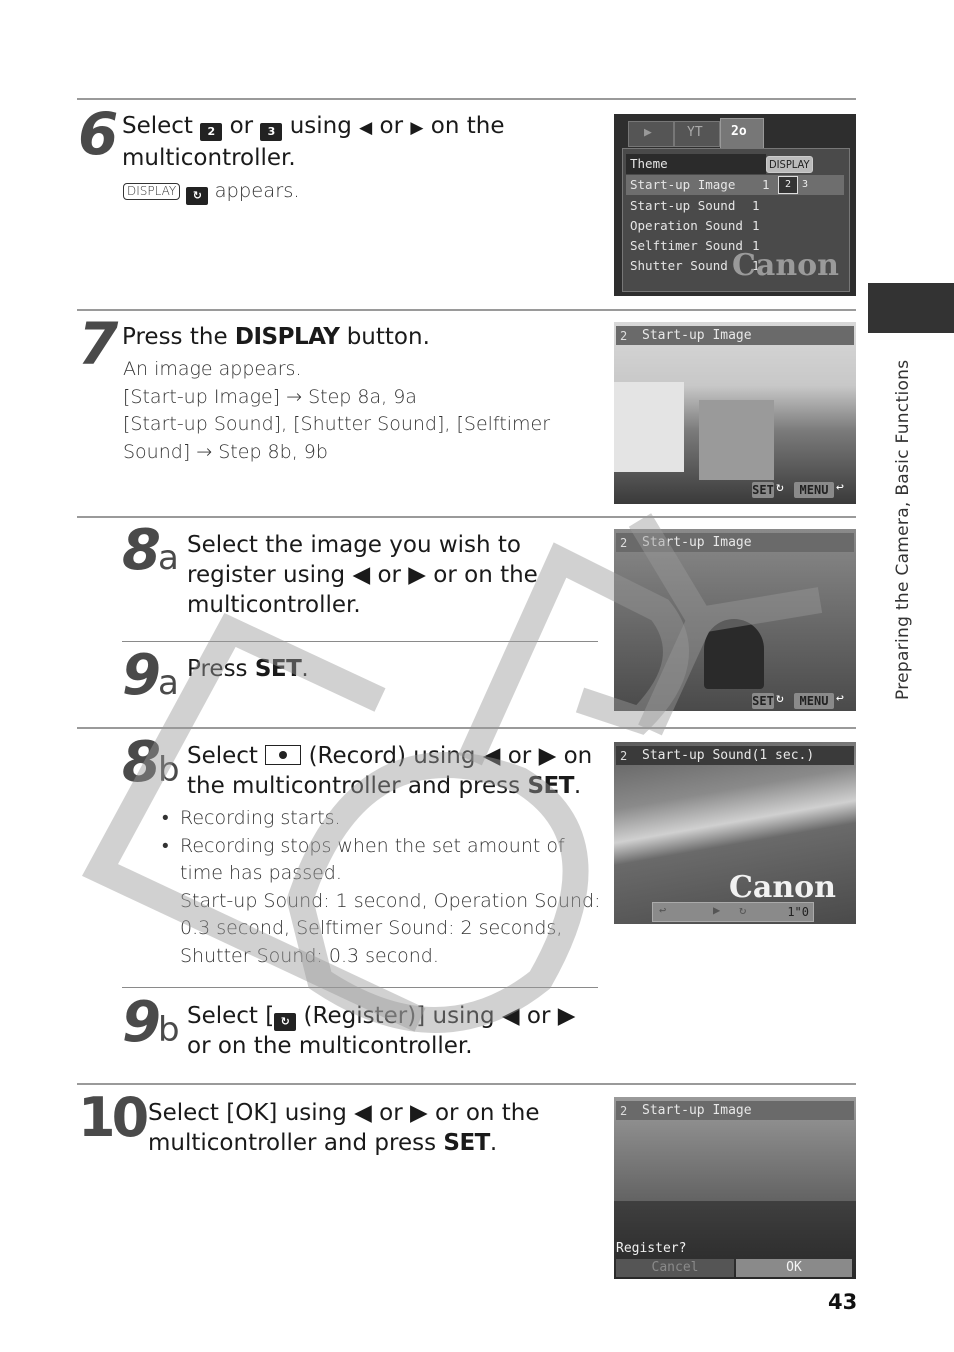 This screenshot has width=954, height=1352. I want to click on divider-step7, so click(466, 310).